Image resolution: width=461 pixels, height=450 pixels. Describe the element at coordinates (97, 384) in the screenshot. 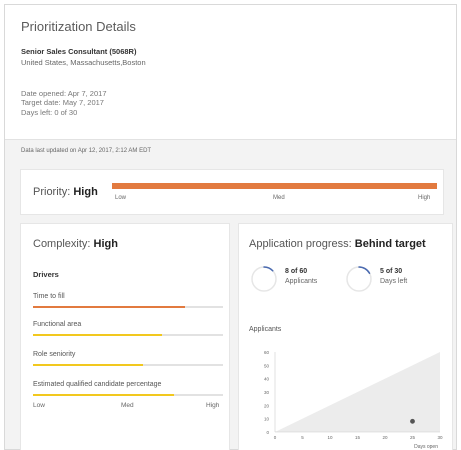

I see `driver-label-candidate-percentage: Estimated qualified candidate percentage` at that location.